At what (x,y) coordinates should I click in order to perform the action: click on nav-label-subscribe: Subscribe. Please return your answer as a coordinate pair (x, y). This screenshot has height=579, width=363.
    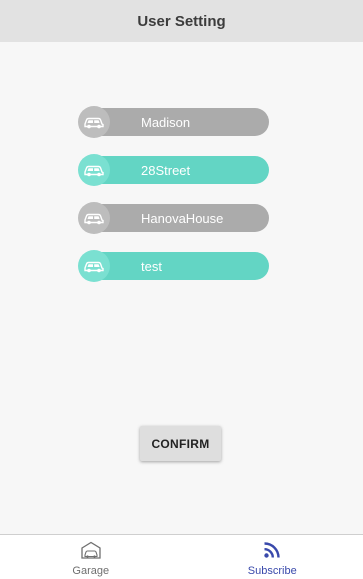
    Looking at the image, I should click on (272, 571).